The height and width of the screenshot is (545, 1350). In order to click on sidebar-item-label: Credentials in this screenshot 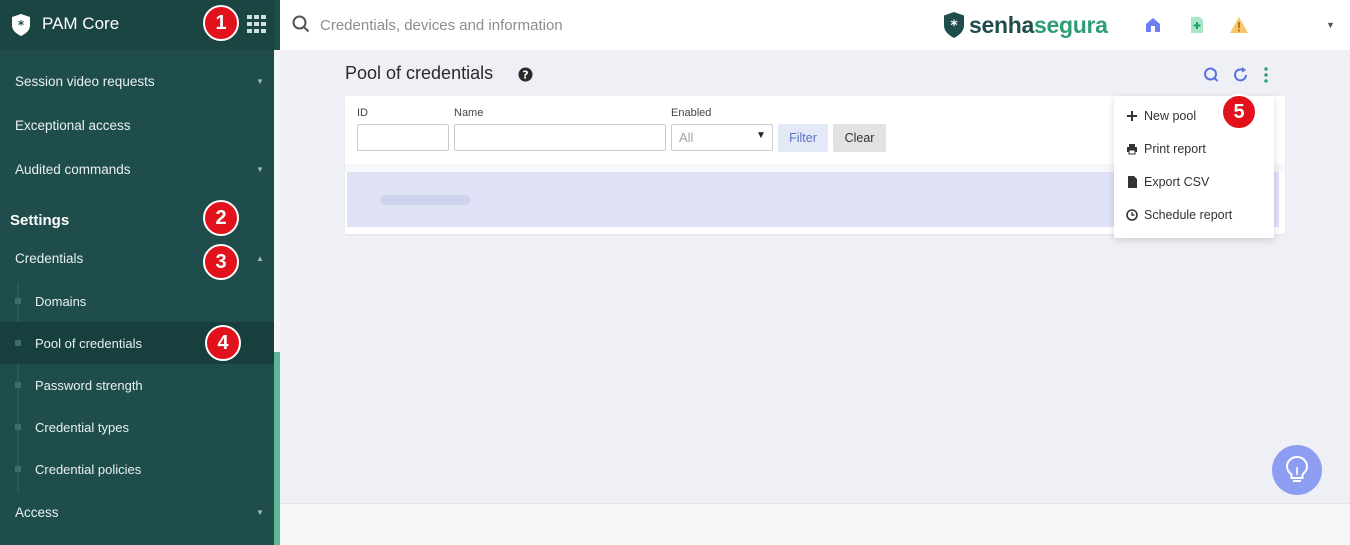, I will do `click(49, 258)`.